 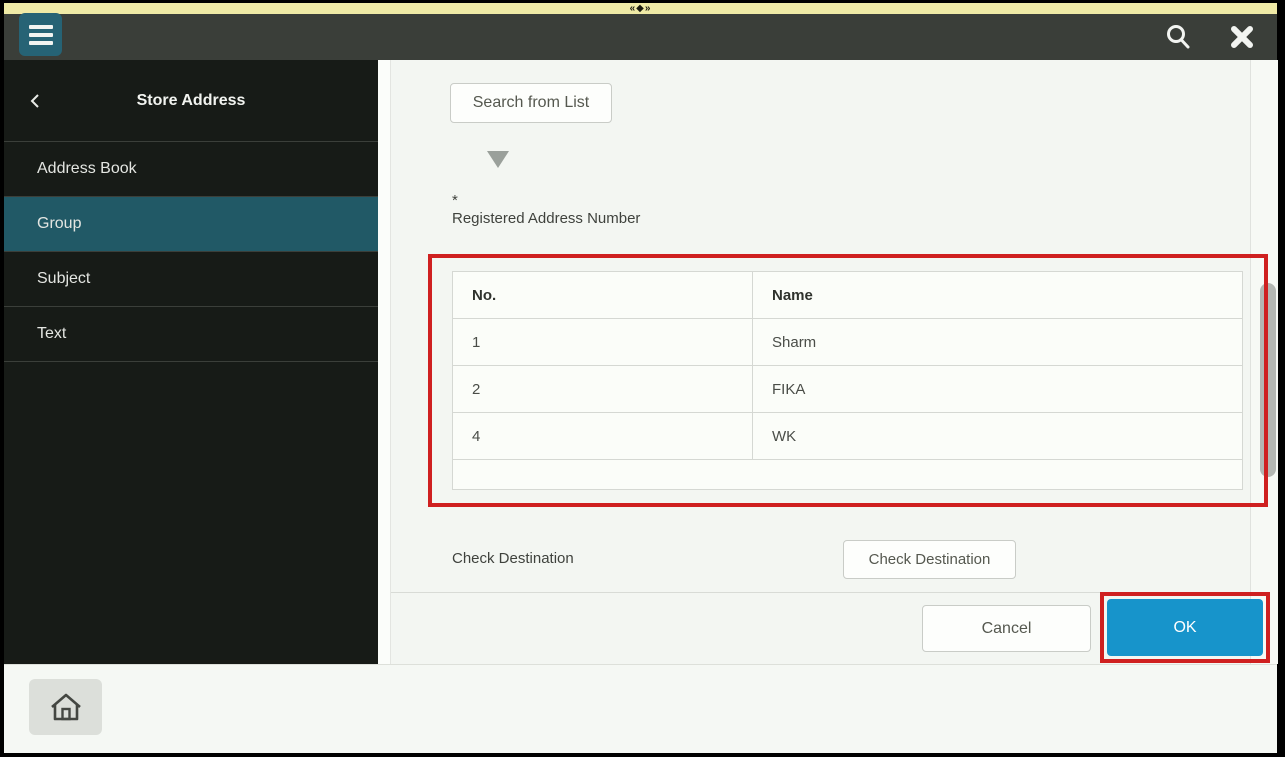 I want to click on sidebar-item-text: Text, so click(x=191, y=334).